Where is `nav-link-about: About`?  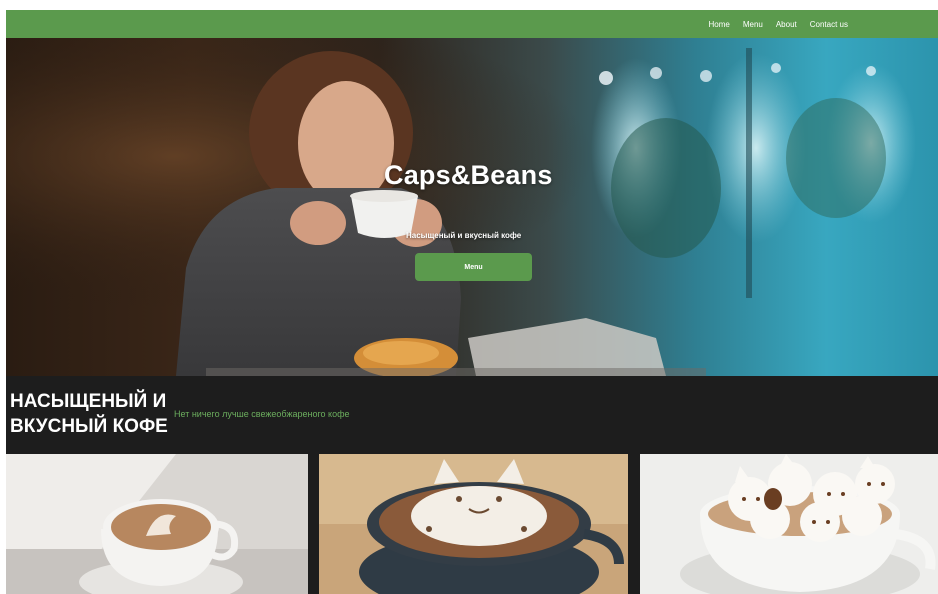
nav-link-about: About is located at coordinates (786, 24).